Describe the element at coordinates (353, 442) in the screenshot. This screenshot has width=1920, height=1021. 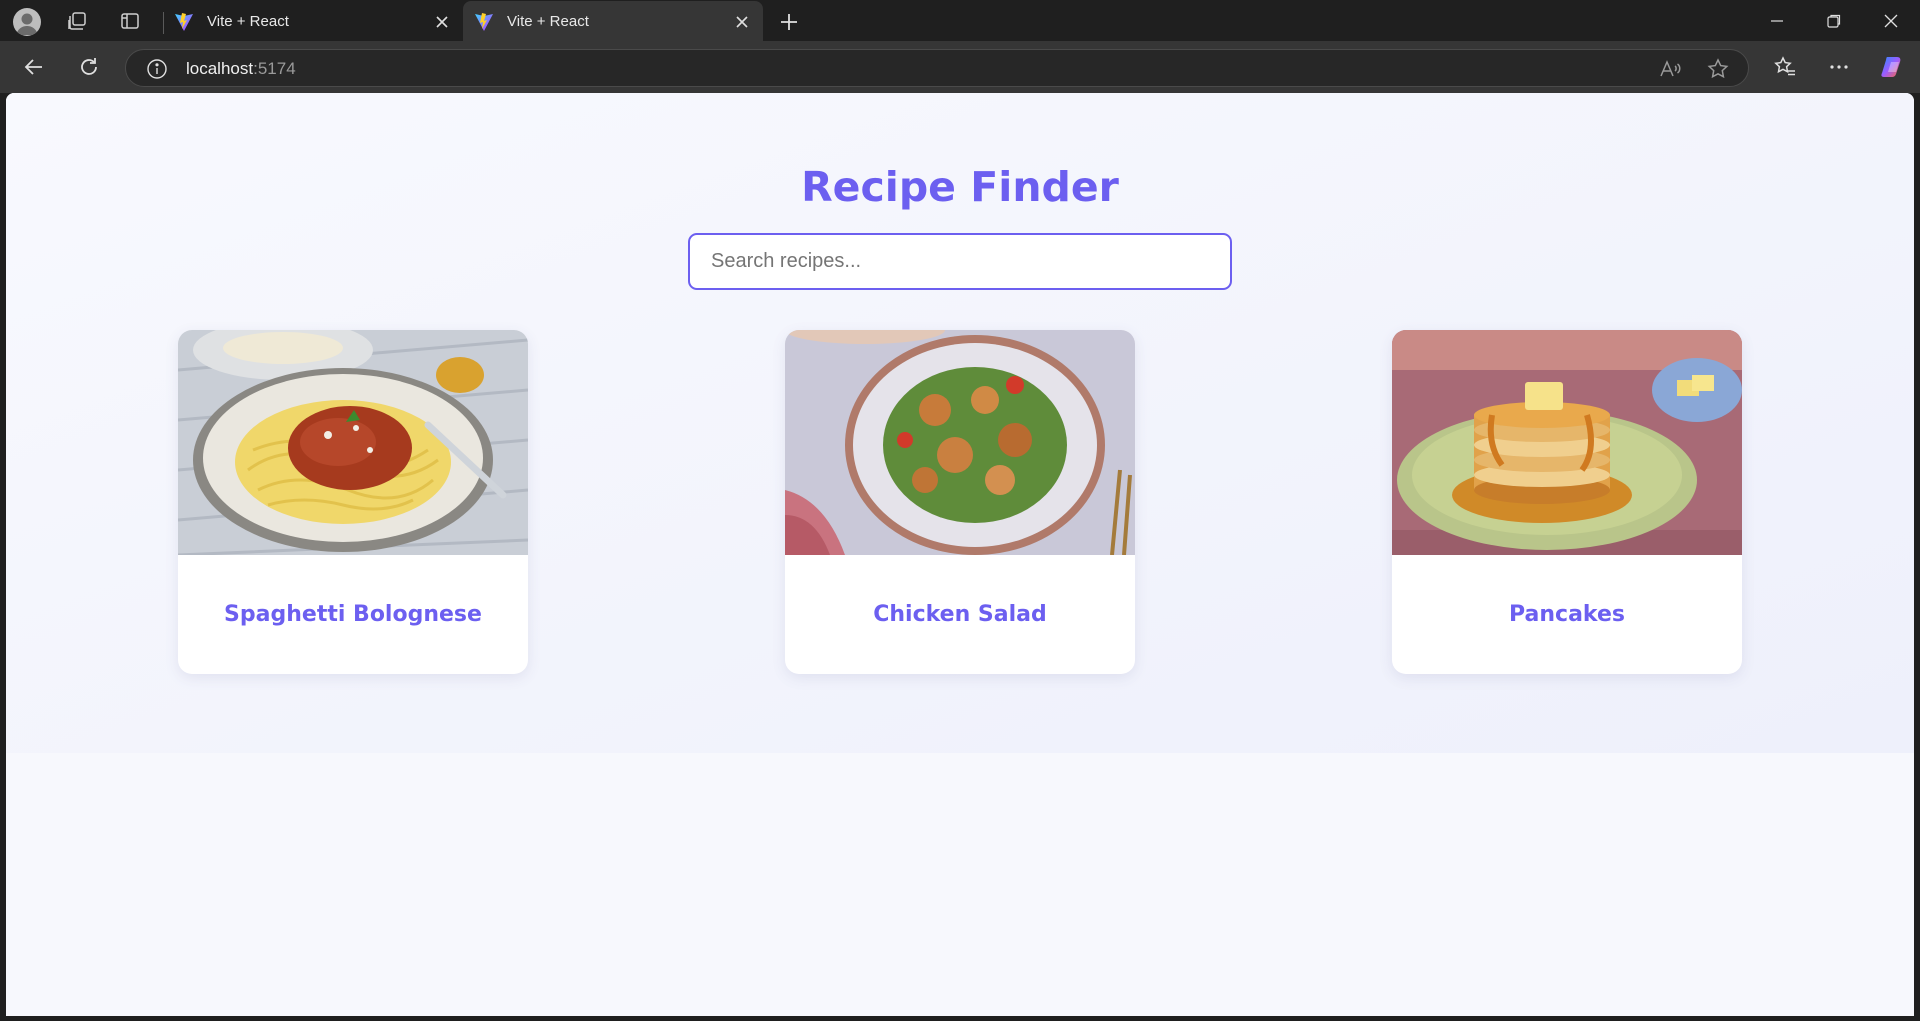
I see `spaghetti-photo` at that location.